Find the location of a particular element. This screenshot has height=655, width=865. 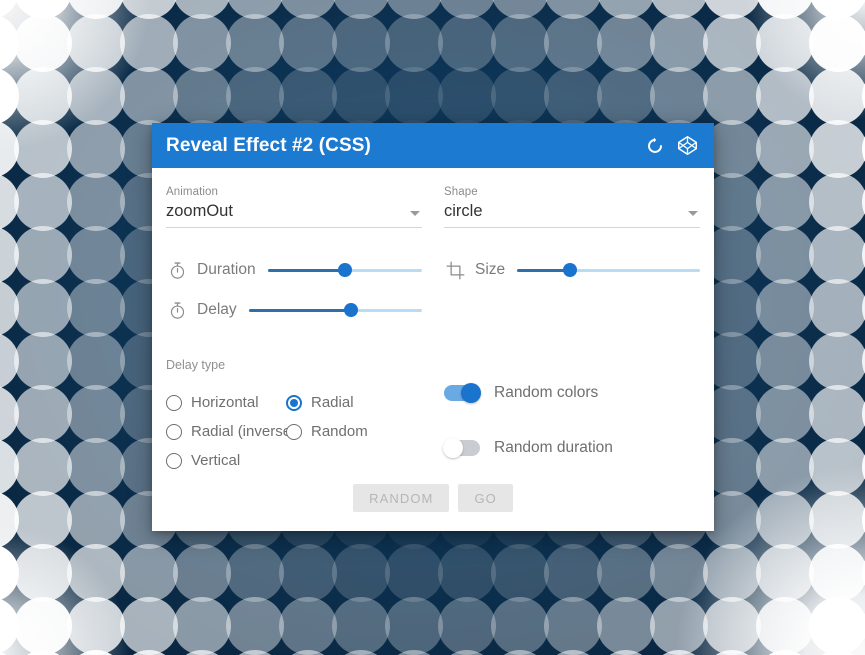

shape-value: circle is located at coordinates (463, 211).